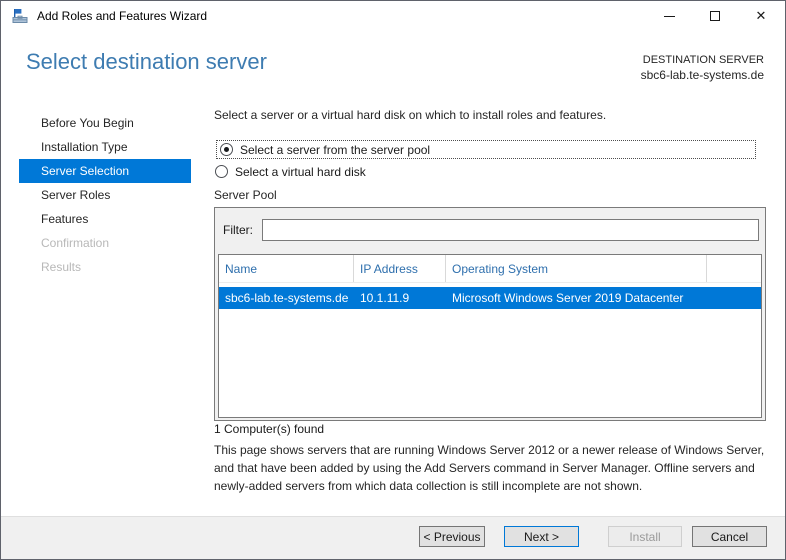 The image size is (786, 560). Describe the element at coordinates (61, 267) in the screenshot. I see `nav-item-results: Results` at that location.